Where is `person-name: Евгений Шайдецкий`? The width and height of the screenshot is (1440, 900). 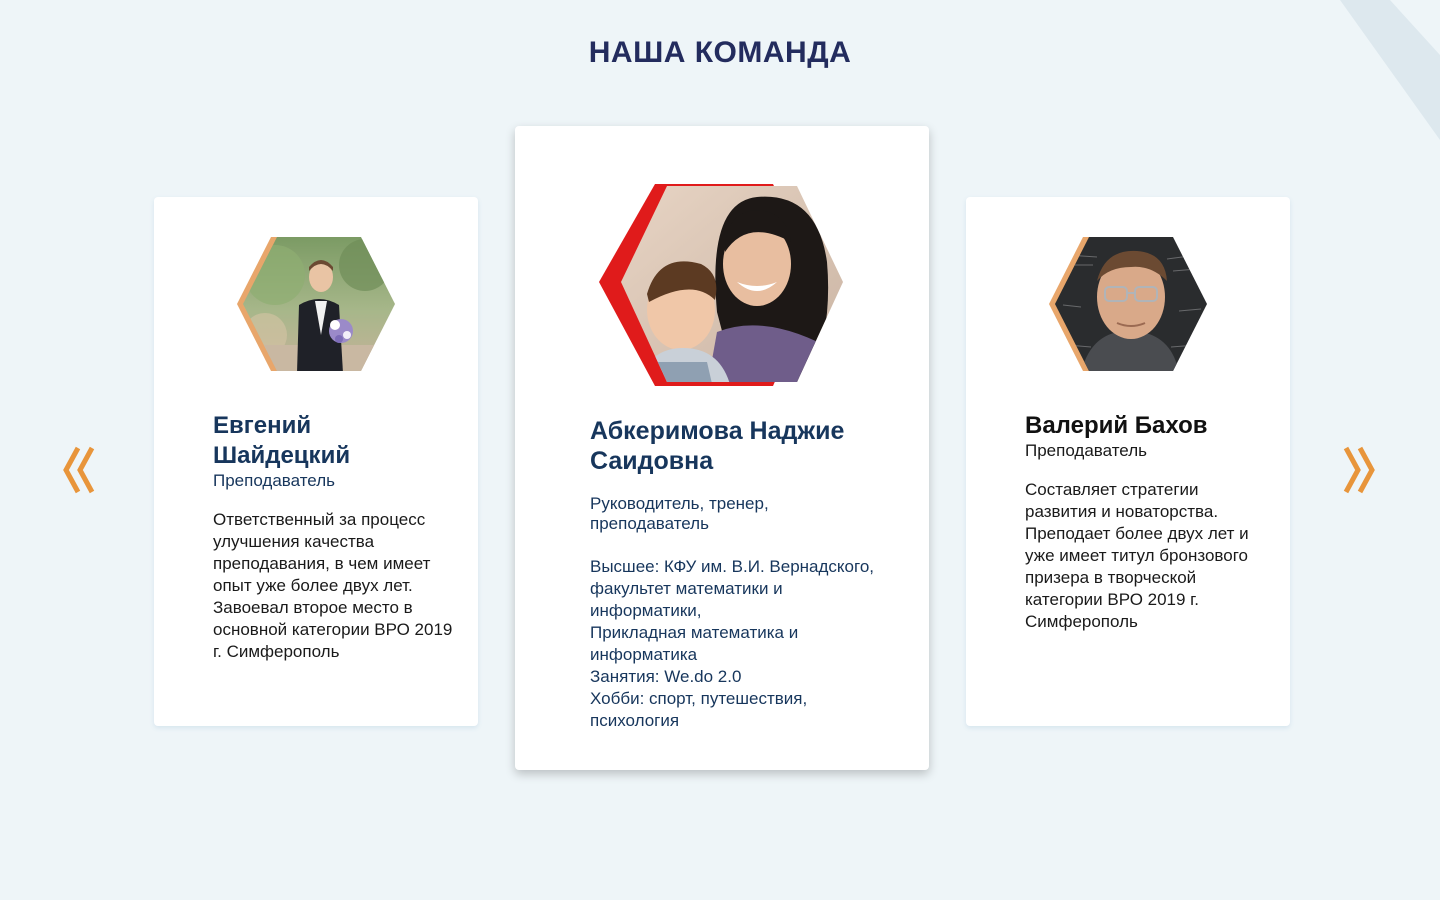 person-name: Евгений Шайдецкий is located at coordinates (333, 441).